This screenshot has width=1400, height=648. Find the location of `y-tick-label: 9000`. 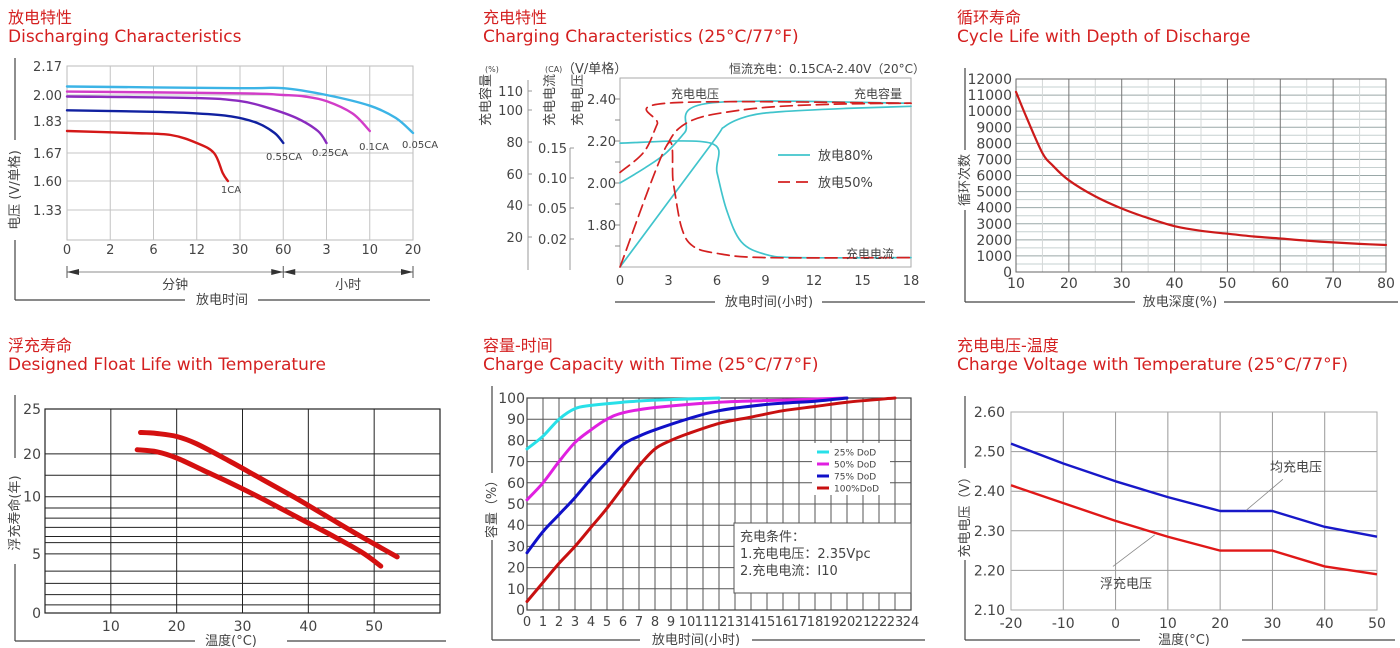

y-tick-label: 9000 is located at coordinates (994, 128).